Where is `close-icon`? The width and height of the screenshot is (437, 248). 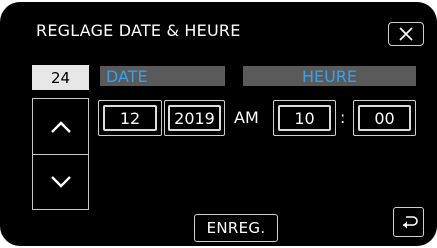 close-icon is located at coordinates (406, 34).